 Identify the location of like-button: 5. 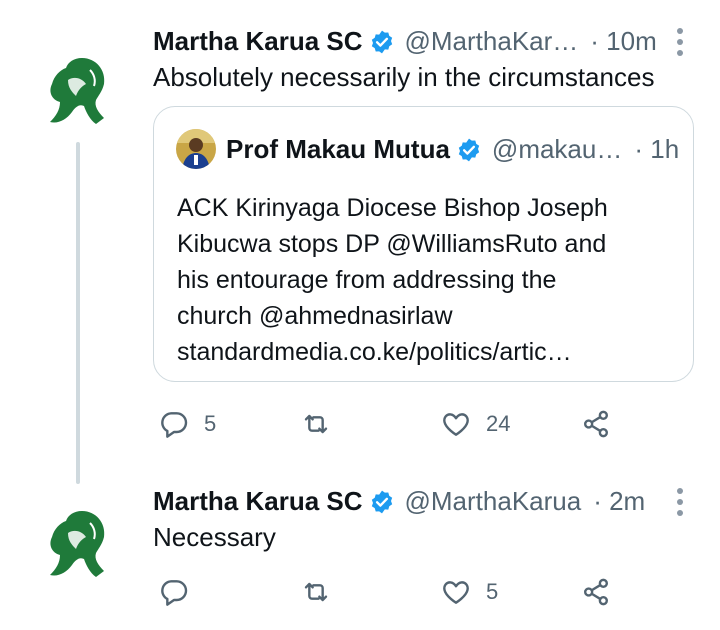
(469, 592).